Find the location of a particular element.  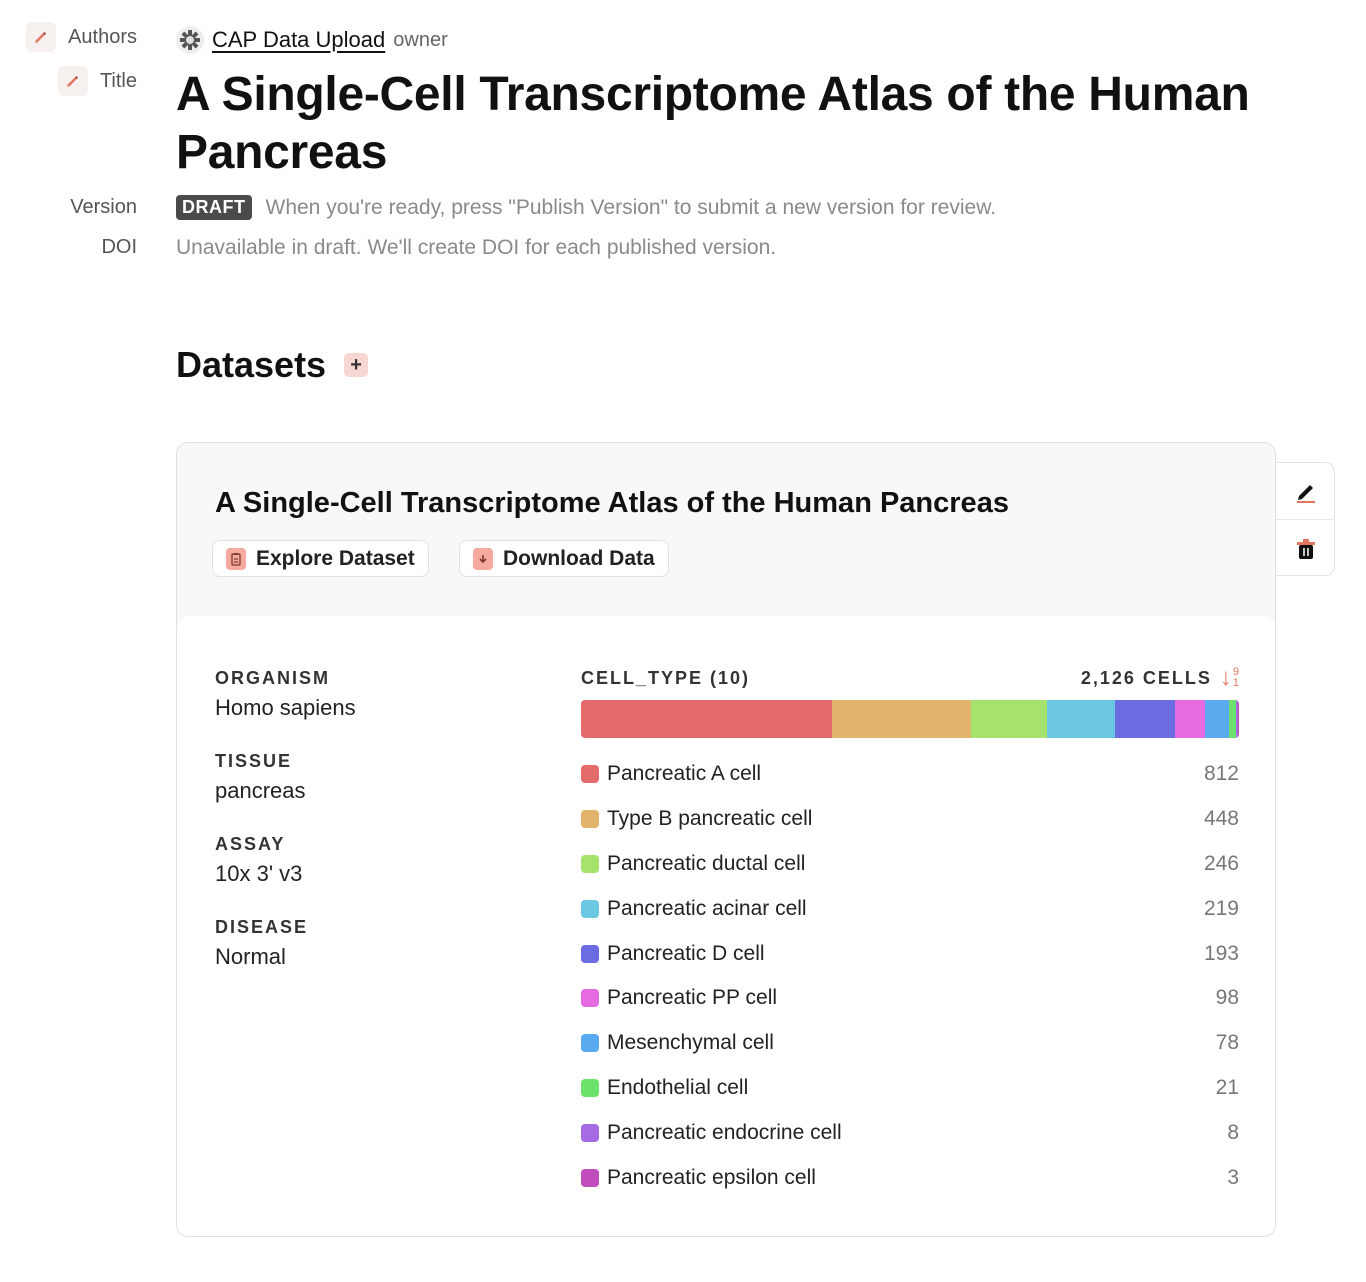

status-badge: DRAFT is located at coordinates (214, 207).